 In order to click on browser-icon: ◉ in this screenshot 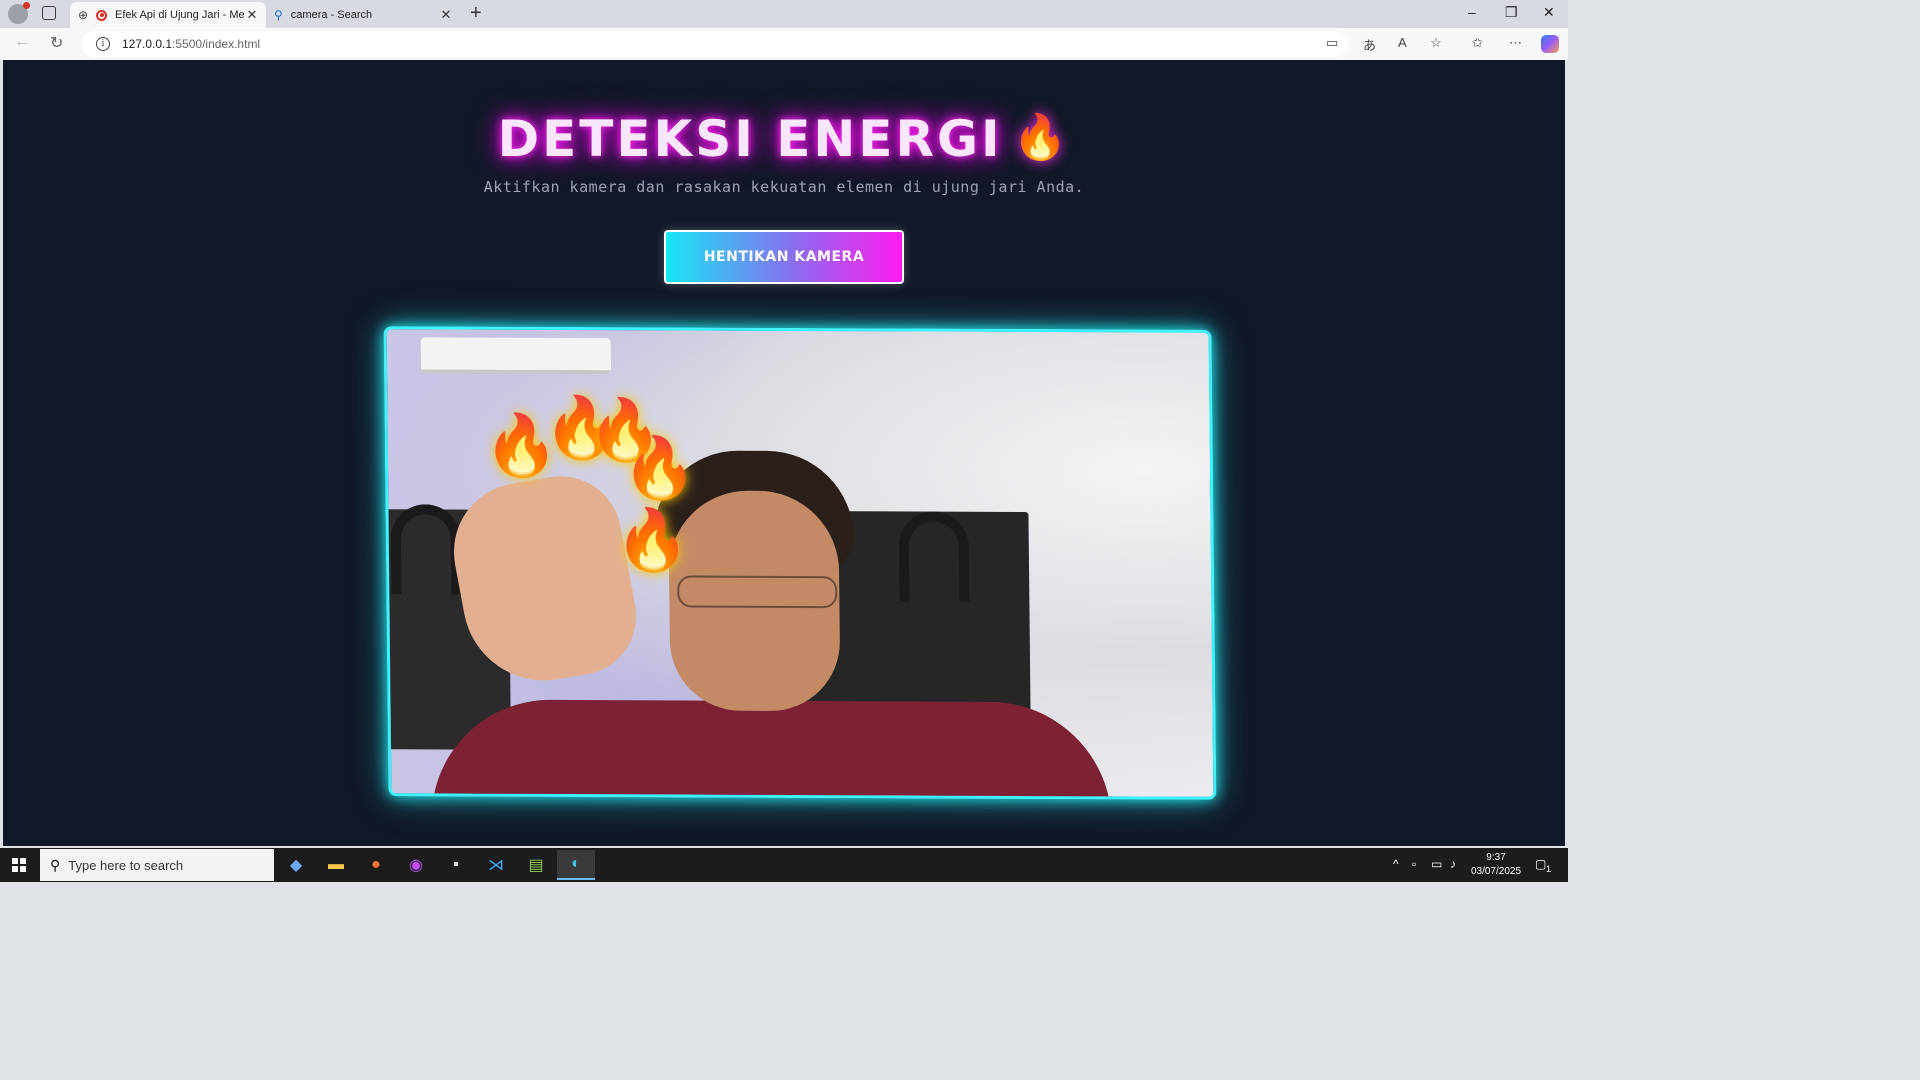, I will do `click(416, 865)`.